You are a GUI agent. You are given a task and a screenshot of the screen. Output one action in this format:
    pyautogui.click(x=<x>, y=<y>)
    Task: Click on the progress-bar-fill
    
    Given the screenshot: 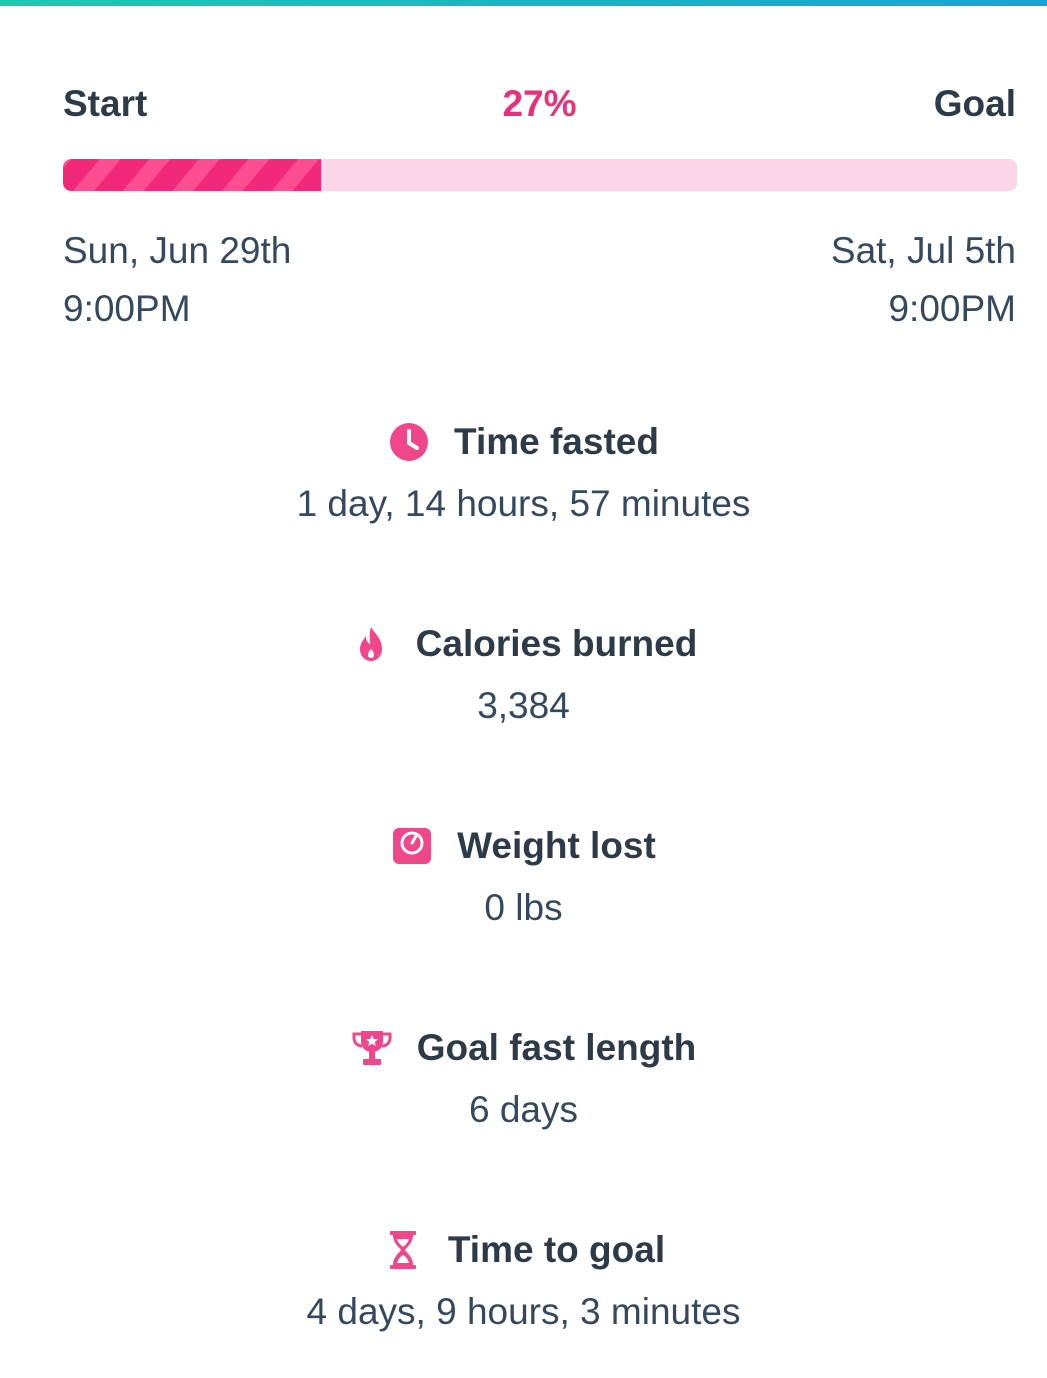 What is the action you would take?
    pyautogui.click(x=192, y=175)
    